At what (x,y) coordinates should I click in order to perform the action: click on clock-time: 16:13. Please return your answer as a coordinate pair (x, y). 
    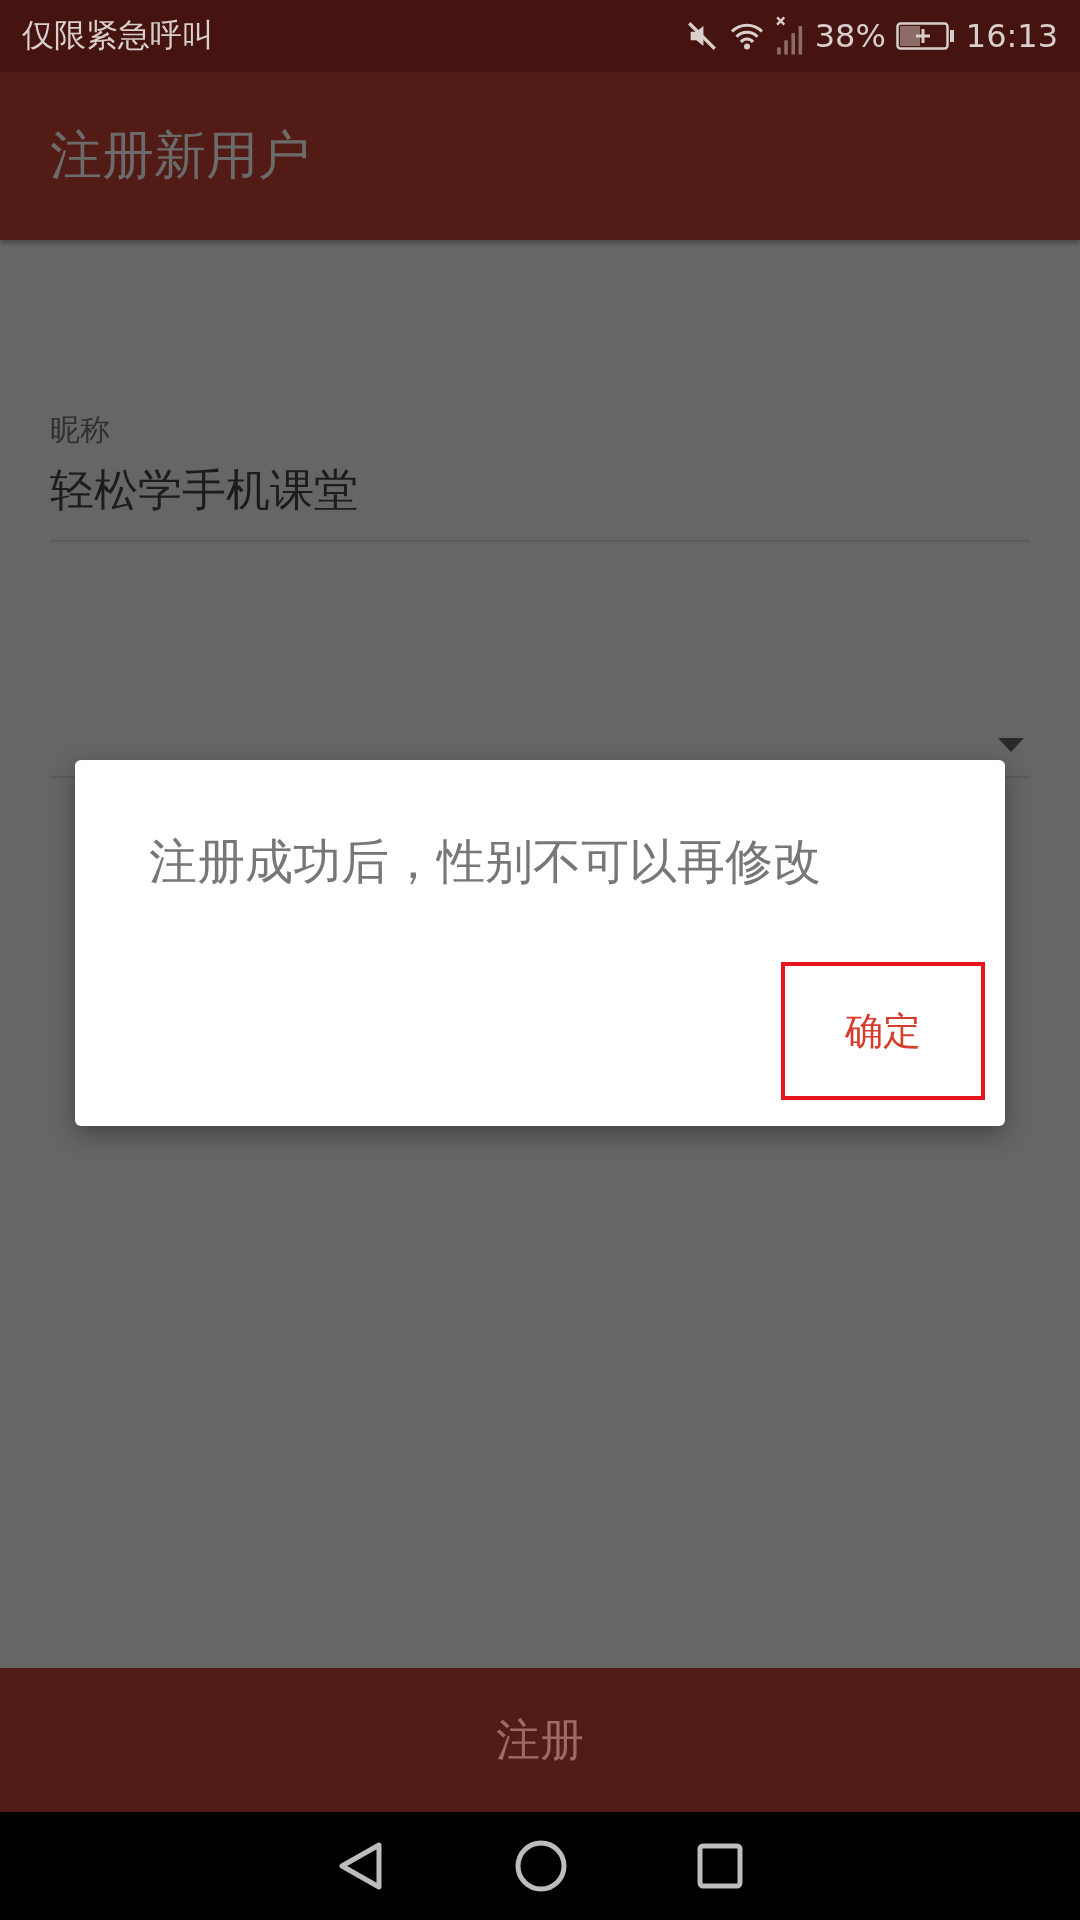
    Looking at the image, I should click on (1011, 36).